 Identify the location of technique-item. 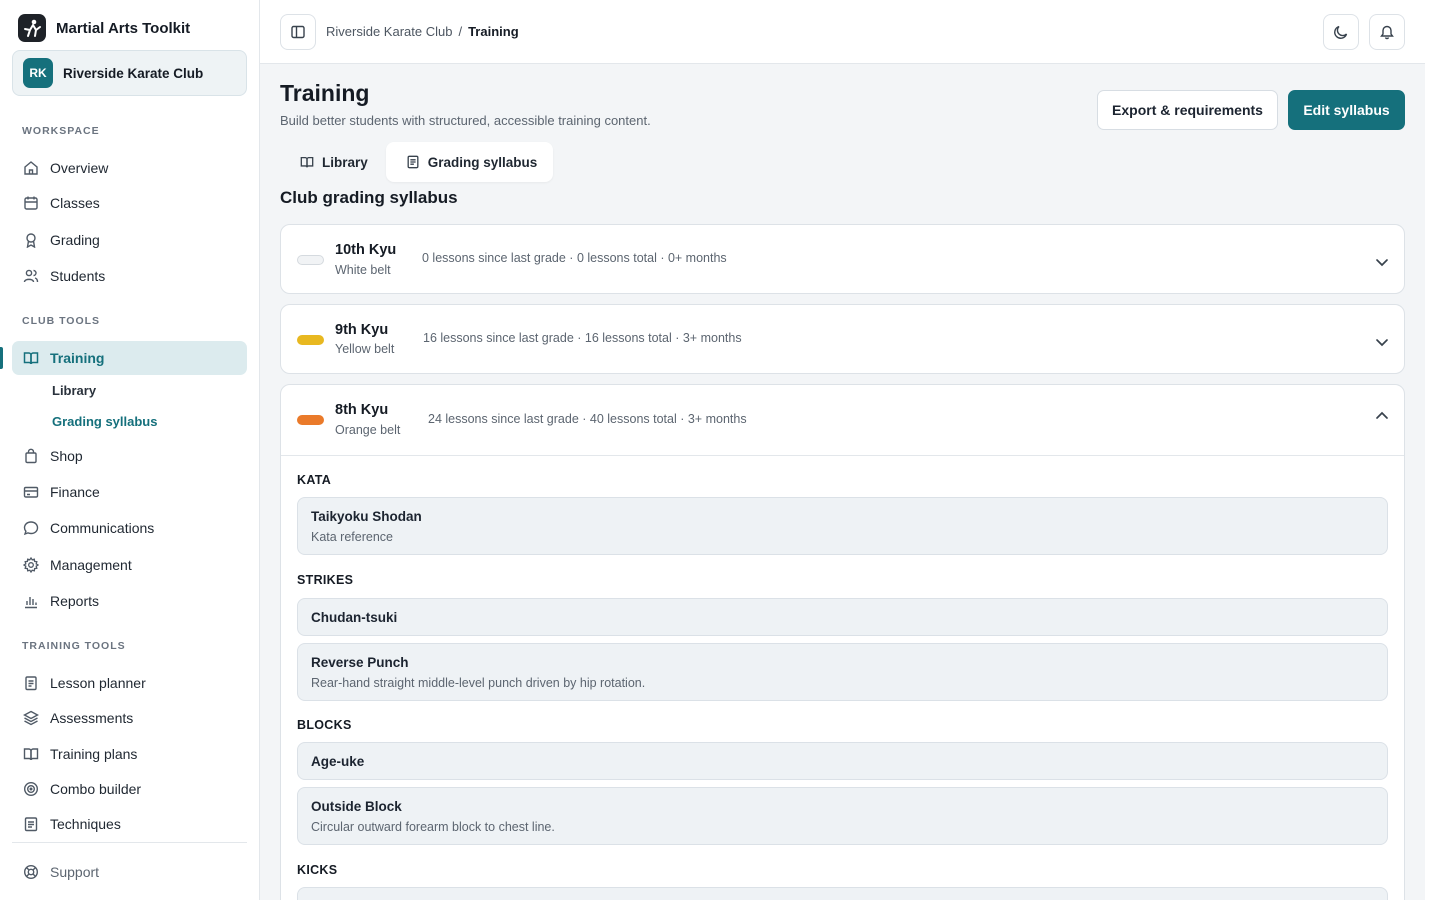
(842, 893).